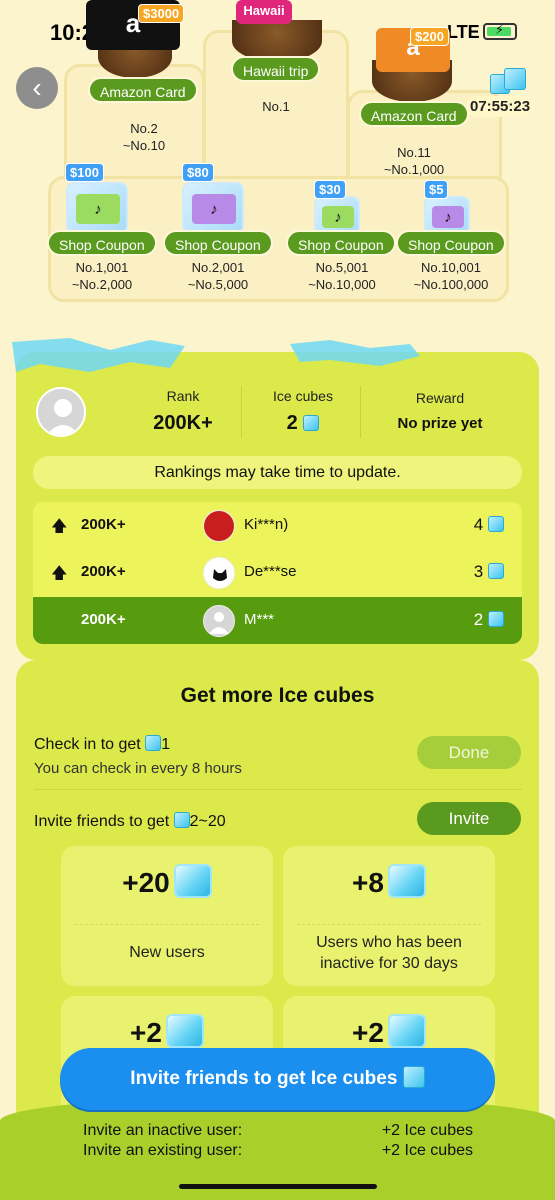 Image resolution: width=555 pixels, height=1200 pixels. What do you see at coordinates (277, 695) in the screenshot?
I see `section-title: Get more Ice cubes` at bounding box center [277, 695].